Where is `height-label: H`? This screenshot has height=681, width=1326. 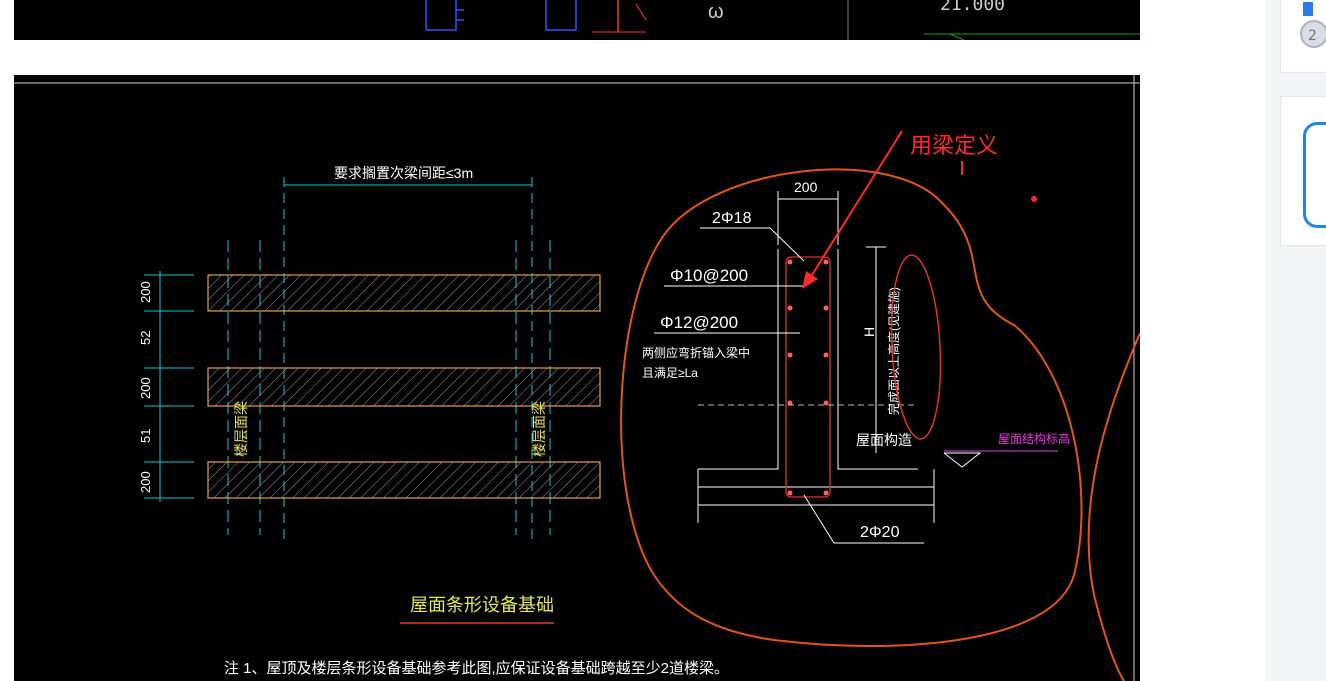
height-label: H is located at coordinates (869, 332).